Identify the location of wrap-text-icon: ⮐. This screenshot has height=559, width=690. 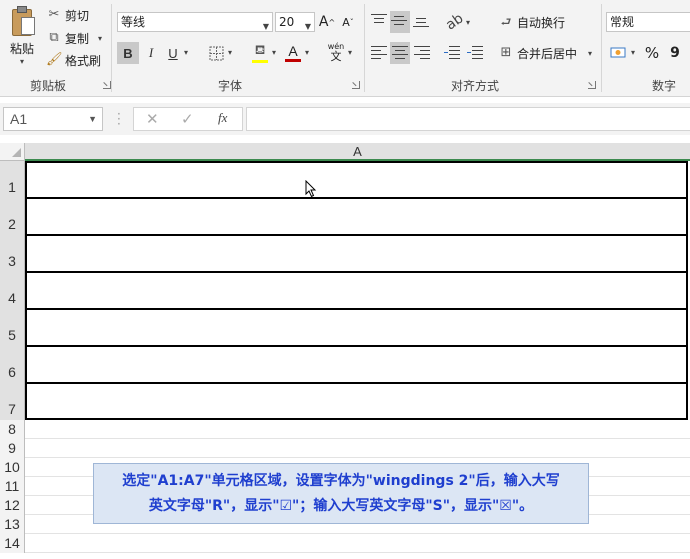
(506, 22).